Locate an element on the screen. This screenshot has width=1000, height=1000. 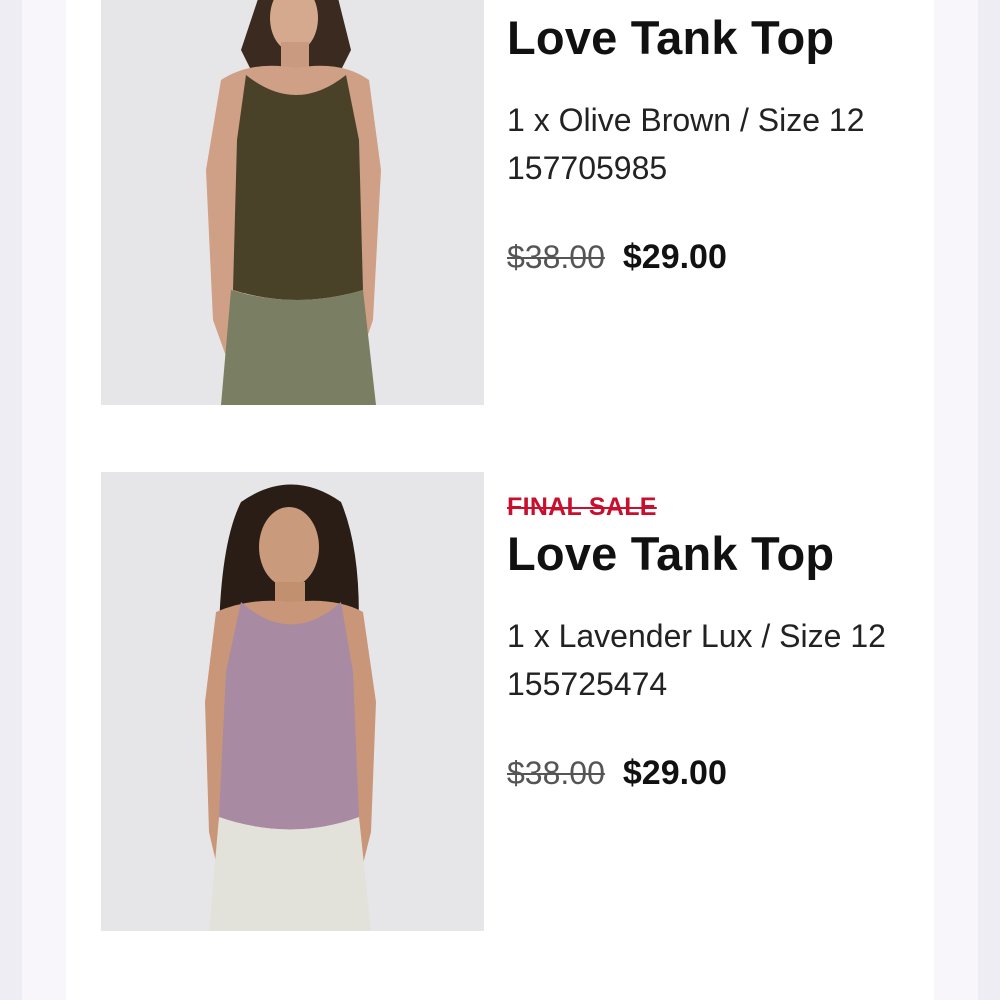
product-variant: 1 x Olive Brown / Size 12 is located at coordinates (686, 120).